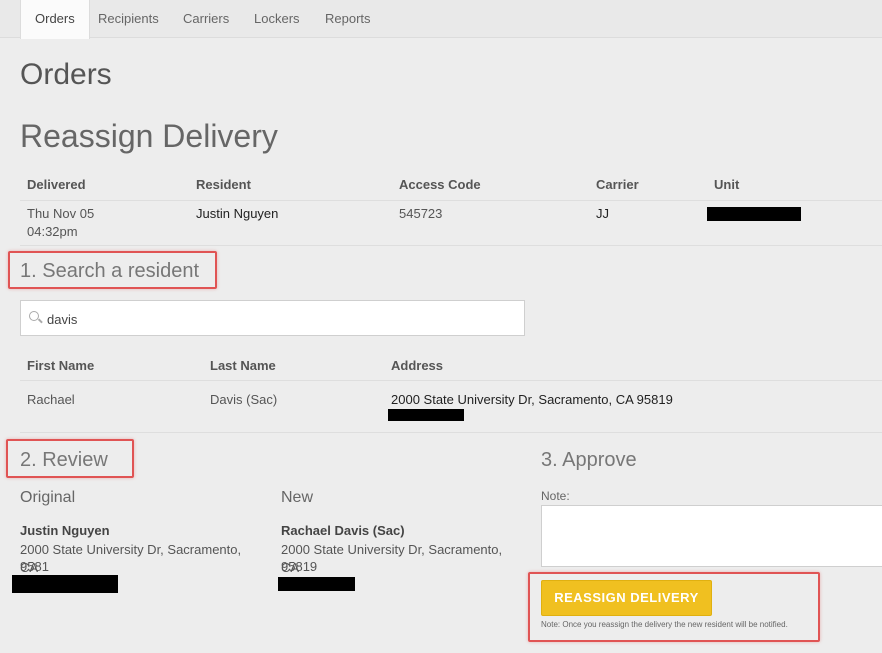  Describe the element at coordinates (66, 74) in the screenshot. I see `page-title: Orders` at that location.